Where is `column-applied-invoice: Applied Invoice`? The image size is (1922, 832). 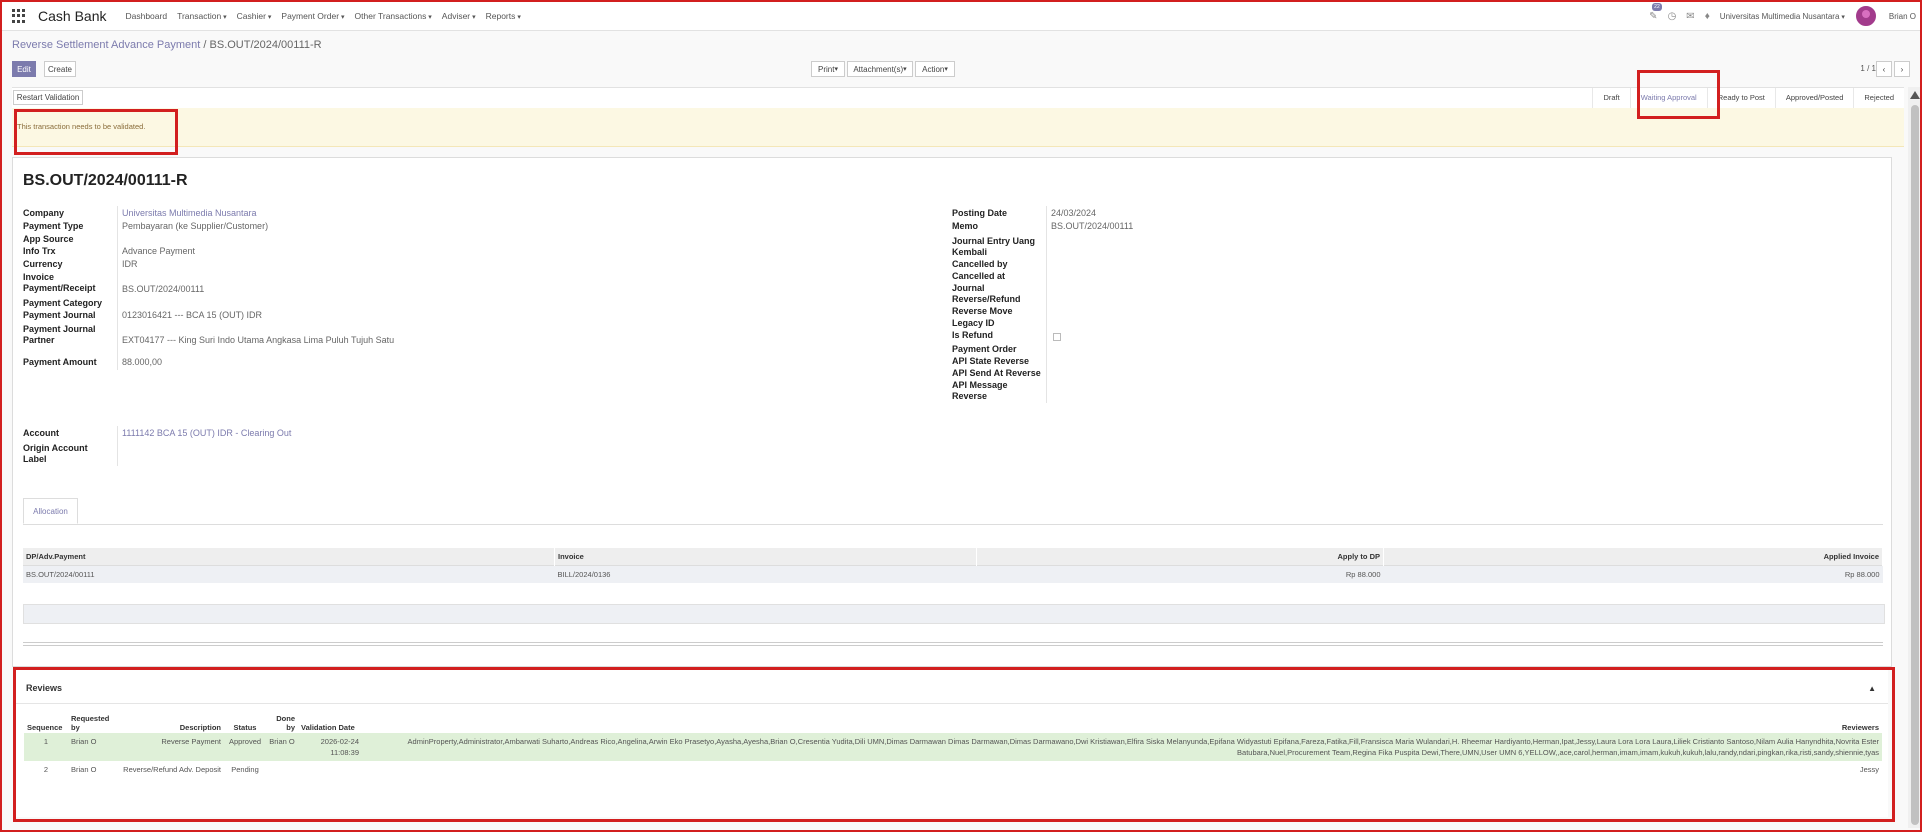
column-applied-invoice: Applied Invoice is located at coordinates (1633, 557).